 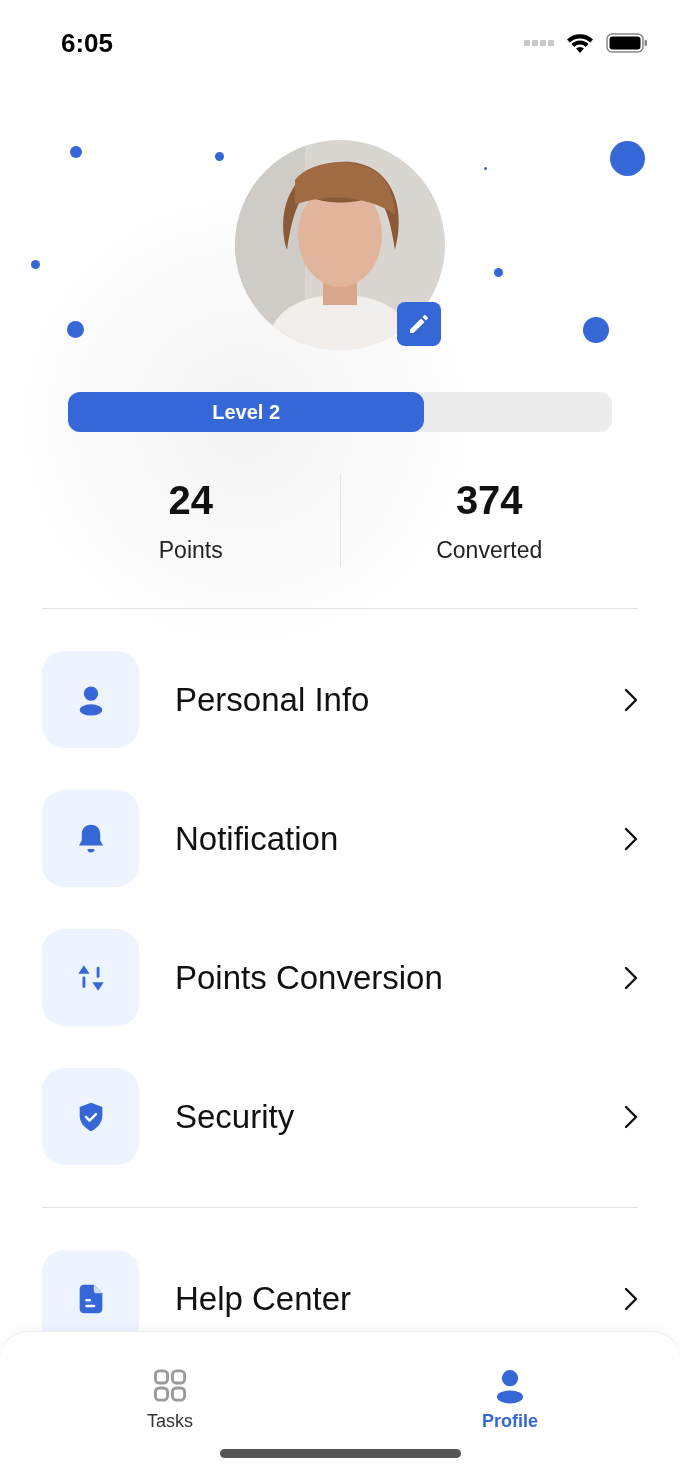 I want to click on stat-label: Converted, so click(x=489, y=550).